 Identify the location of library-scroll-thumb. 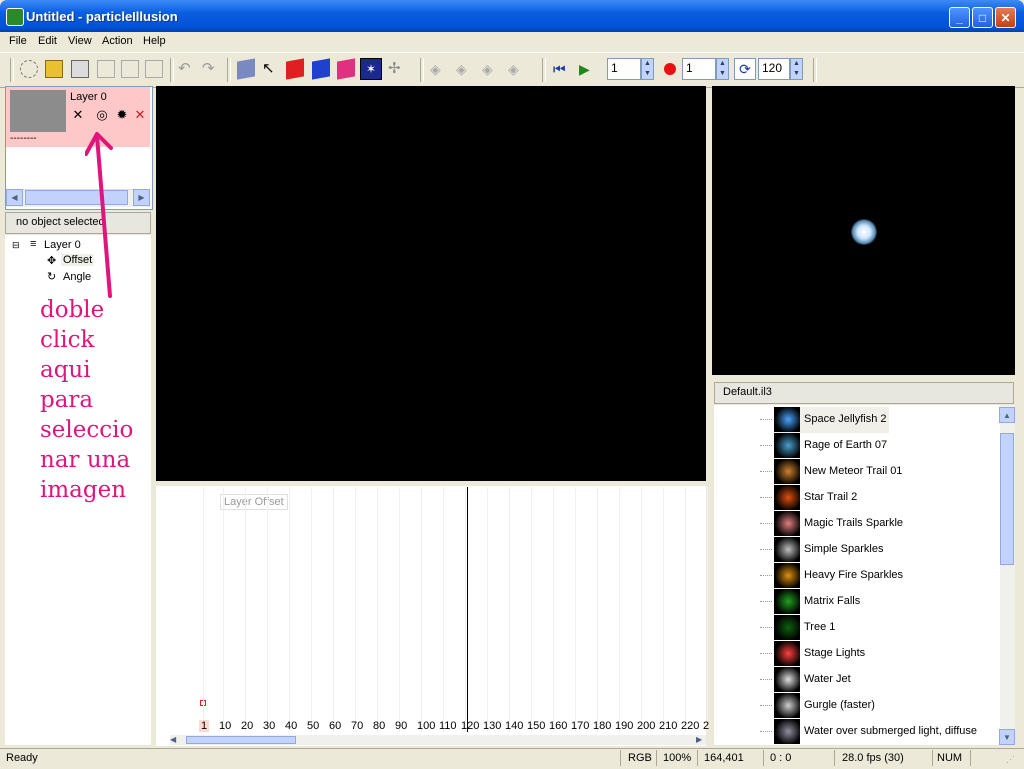
(1007, 499).